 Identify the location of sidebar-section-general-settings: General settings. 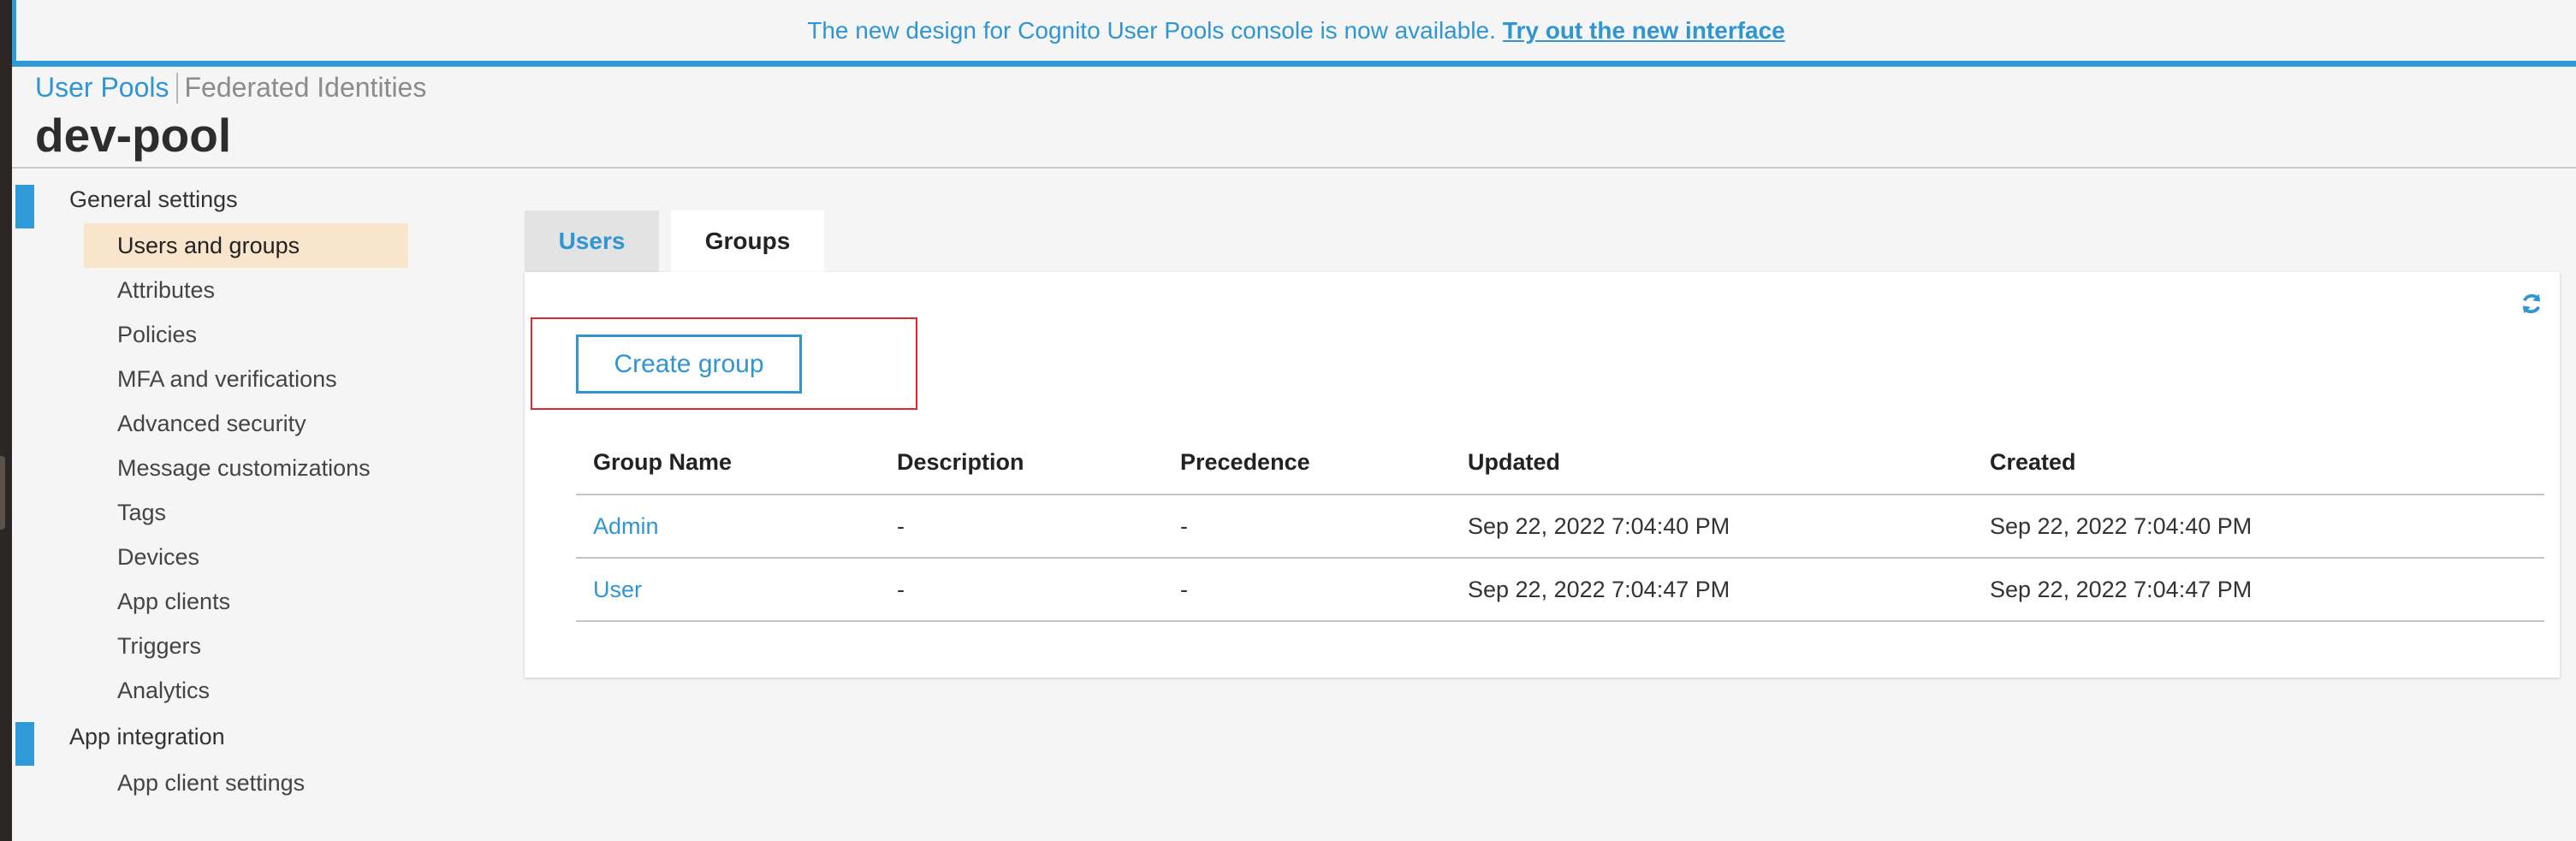
(234, 201).